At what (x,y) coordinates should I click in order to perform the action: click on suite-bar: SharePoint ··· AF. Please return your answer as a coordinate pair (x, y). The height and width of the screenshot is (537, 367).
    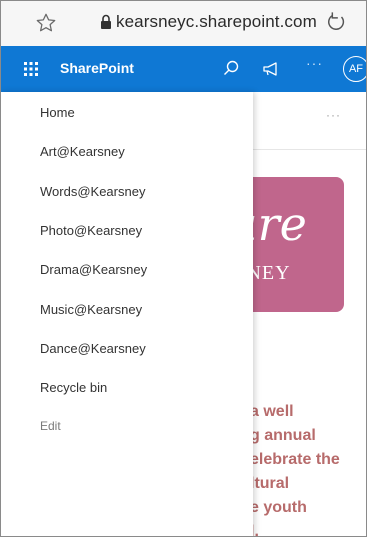
    Looking at the image, I should click on (183, 69).